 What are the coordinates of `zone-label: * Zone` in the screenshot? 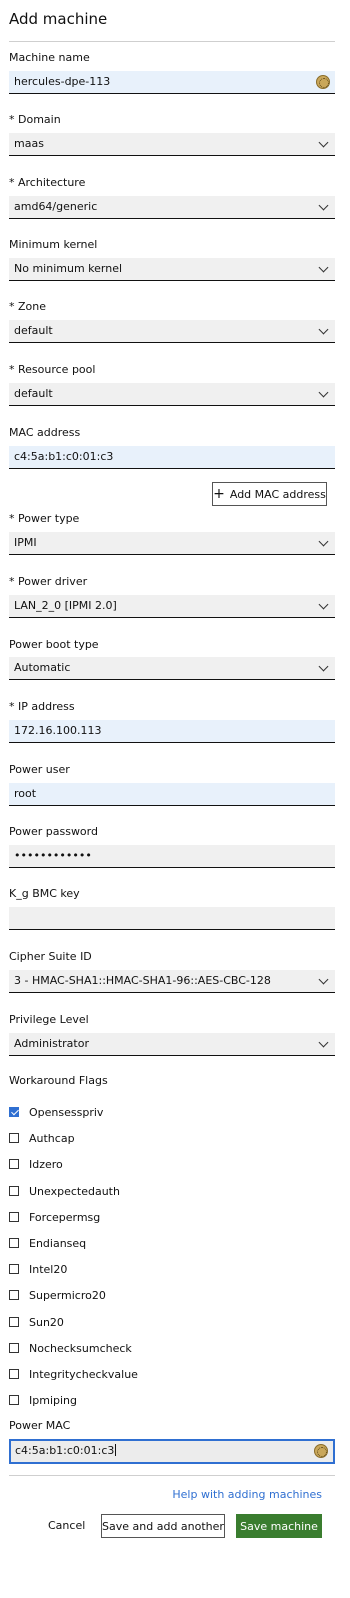 It's located at (28, 306).